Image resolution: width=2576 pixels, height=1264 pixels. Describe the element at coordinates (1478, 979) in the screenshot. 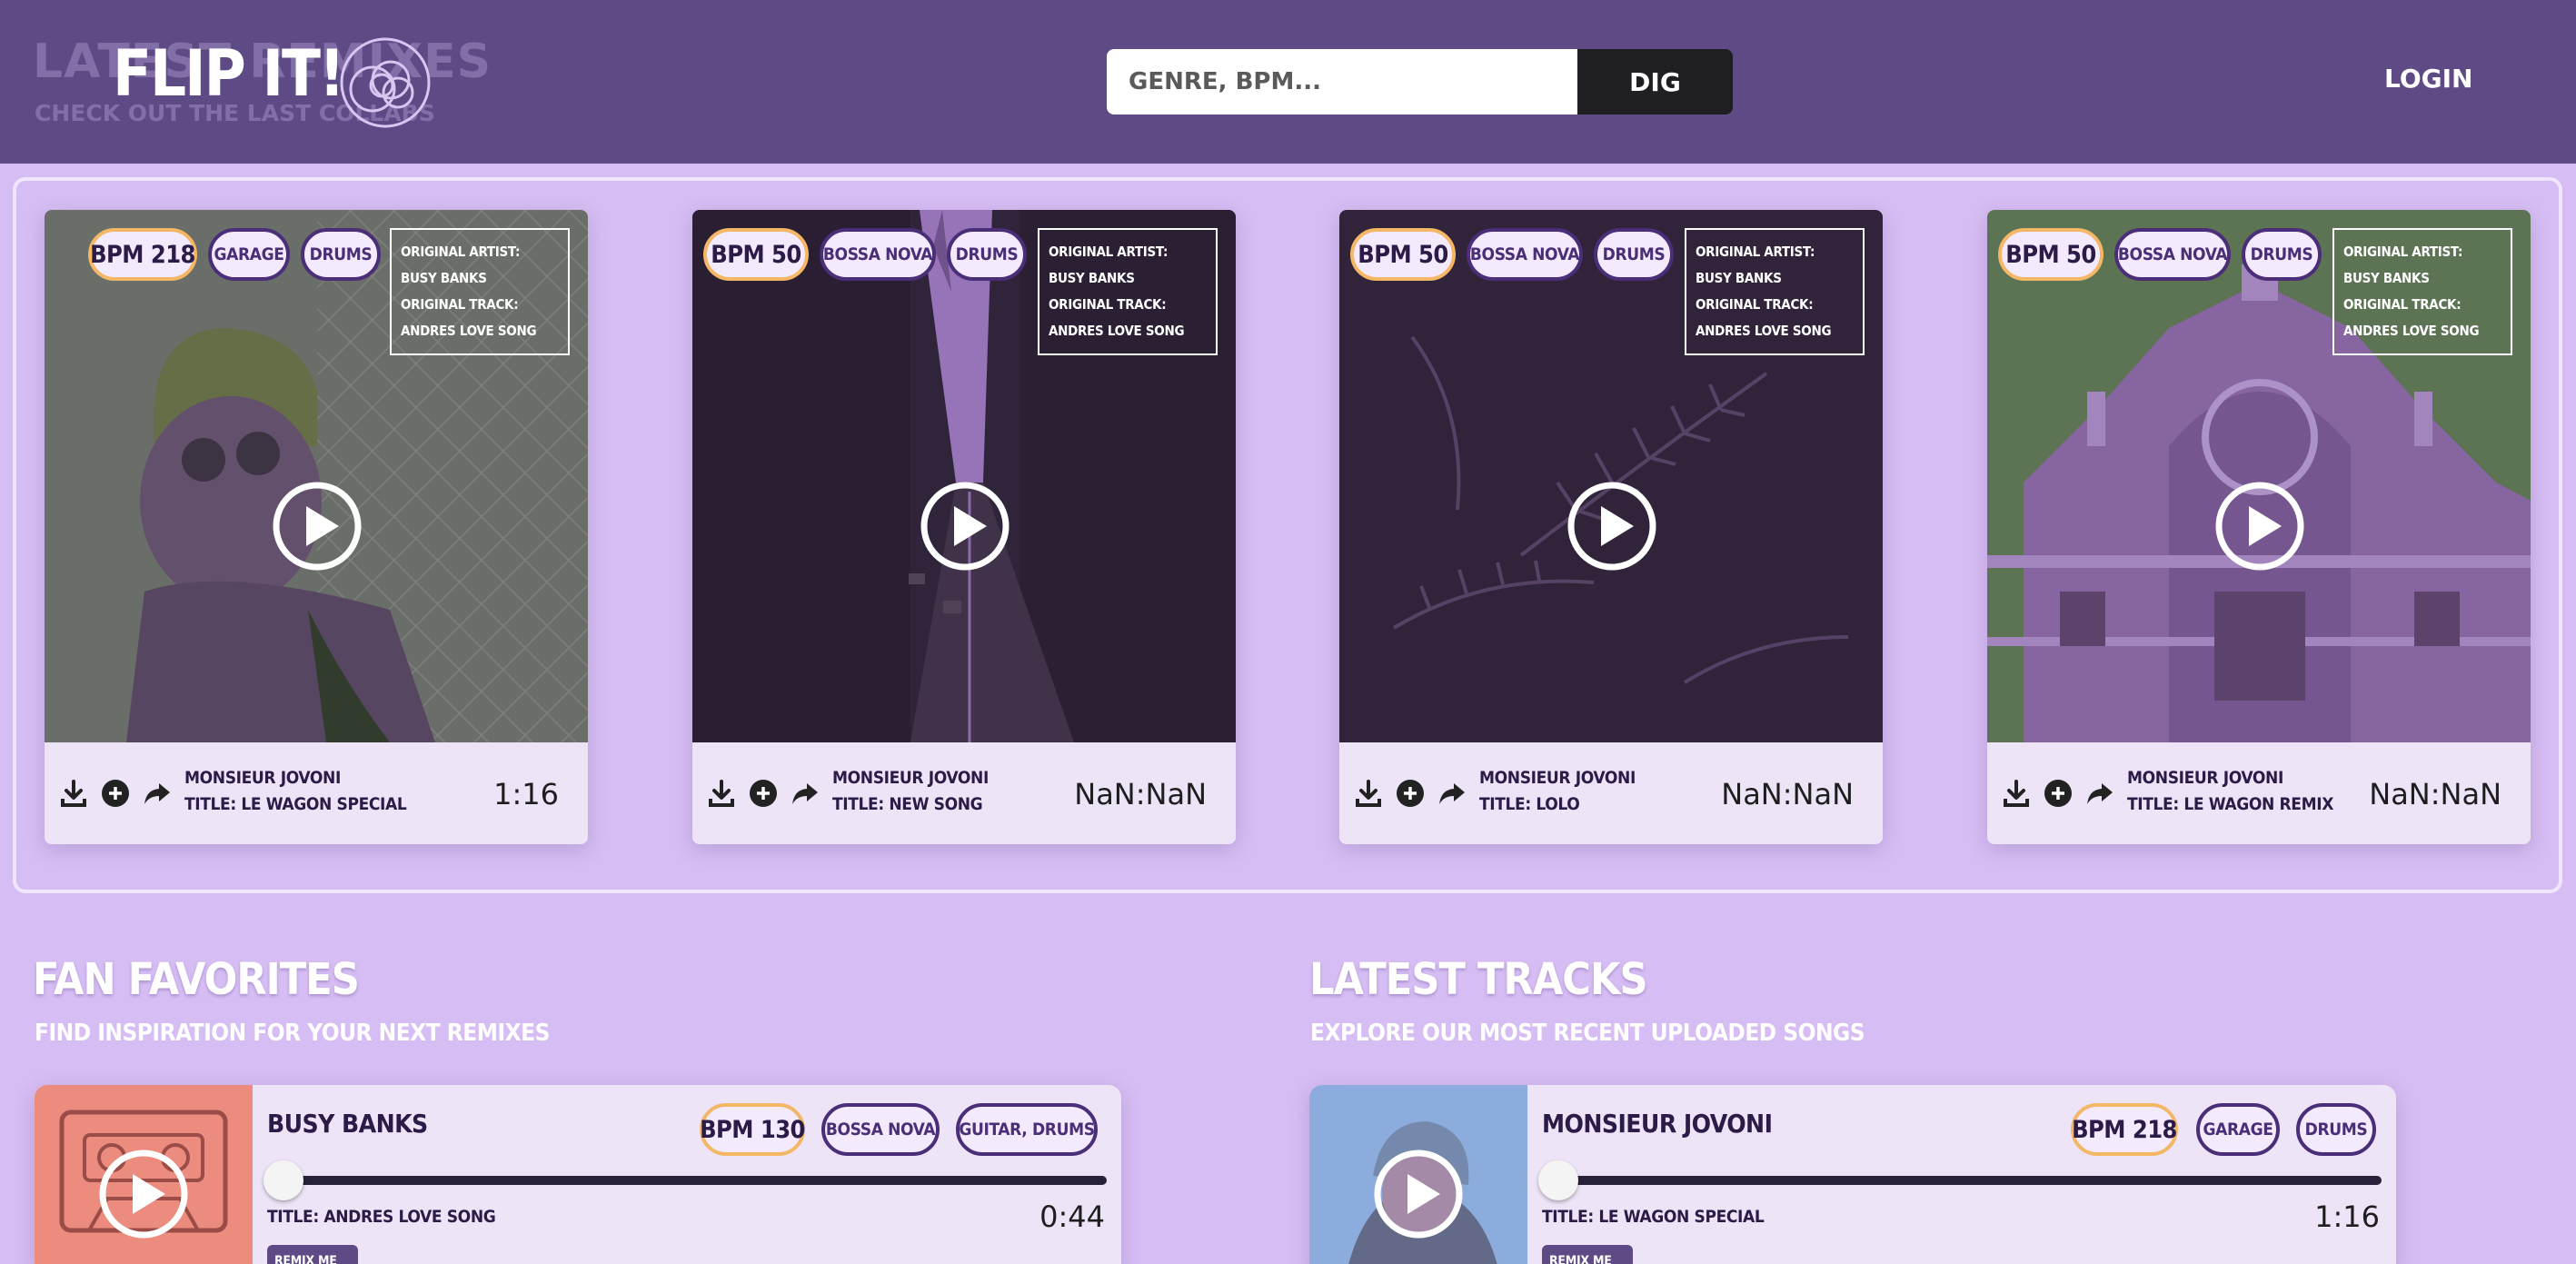

I see `latest-tracks-heading: LATEST TRACKS` at that location.